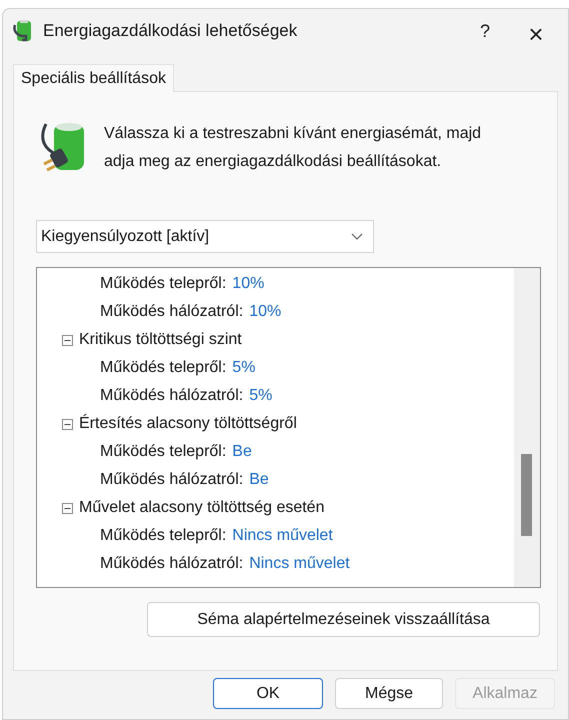 This screenshot has width=569, height=720. What do you see at coordinates (536, 31) in the screenshot?
I see `close-button: ×` at bounding box center [536, 31].